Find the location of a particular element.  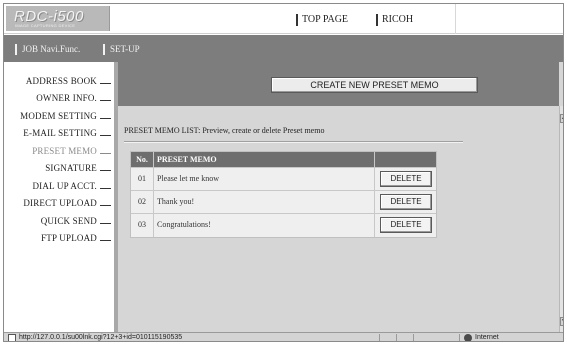

scroll-down-icon: ▼ is located at coordinates (561, 321).